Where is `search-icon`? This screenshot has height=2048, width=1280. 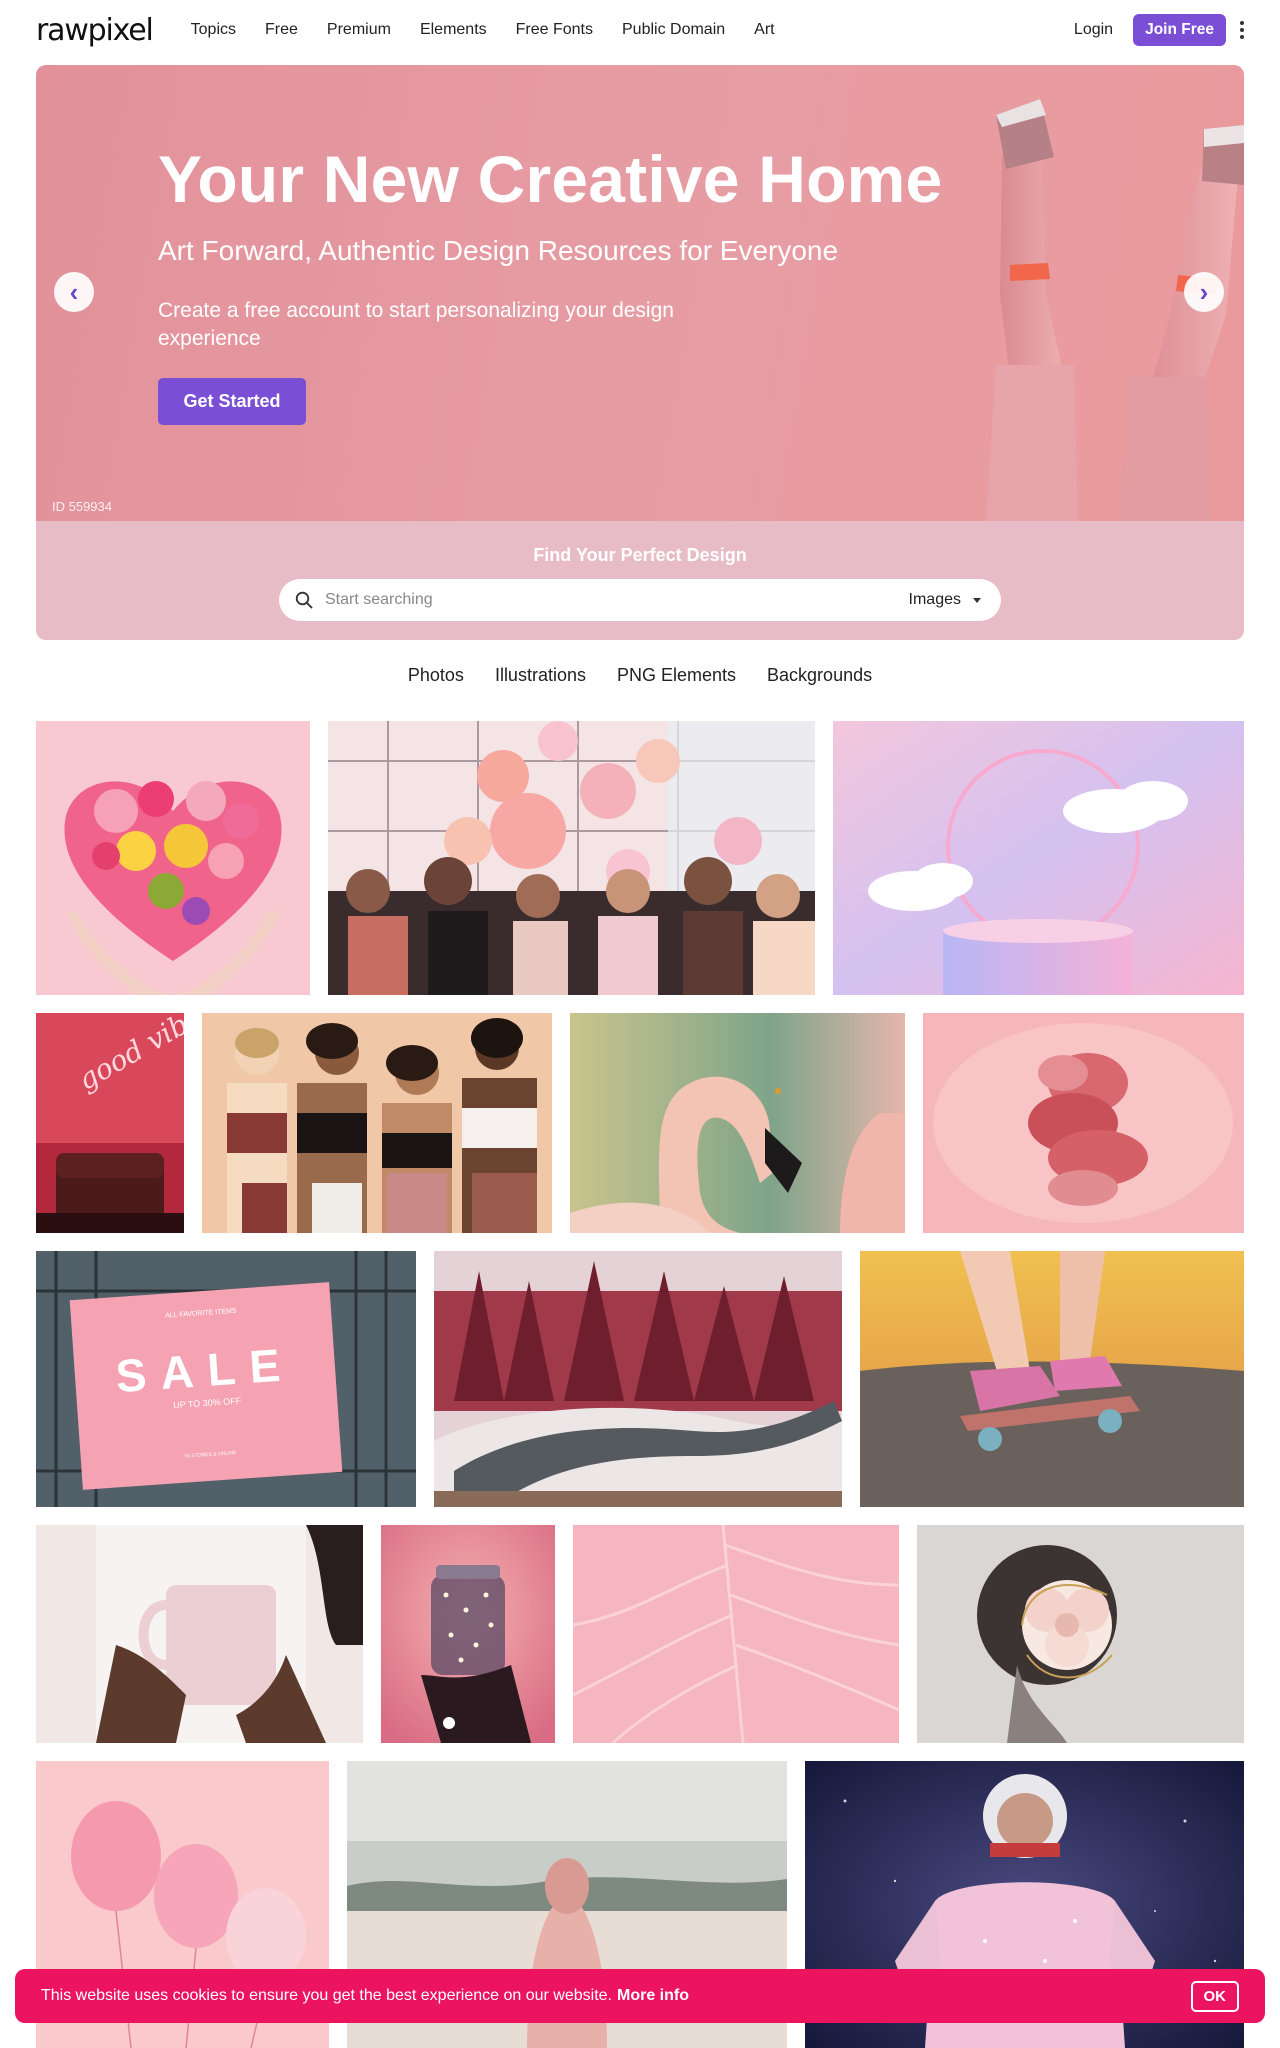
search-icon is located at coordinates (304, 600).